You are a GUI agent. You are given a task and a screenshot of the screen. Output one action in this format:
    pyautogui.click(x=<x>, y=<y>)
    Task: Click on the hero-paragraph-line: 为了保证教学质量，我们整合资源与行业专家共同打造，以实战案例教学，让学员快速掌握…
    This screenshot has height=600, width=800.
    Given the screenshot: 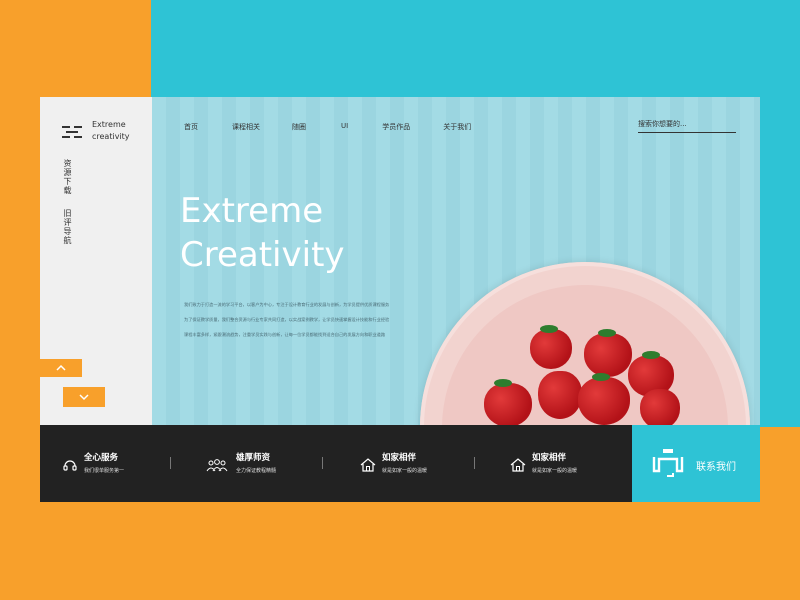 What is the action you would take?
    pyautogui.click(x=287, y=319)
    